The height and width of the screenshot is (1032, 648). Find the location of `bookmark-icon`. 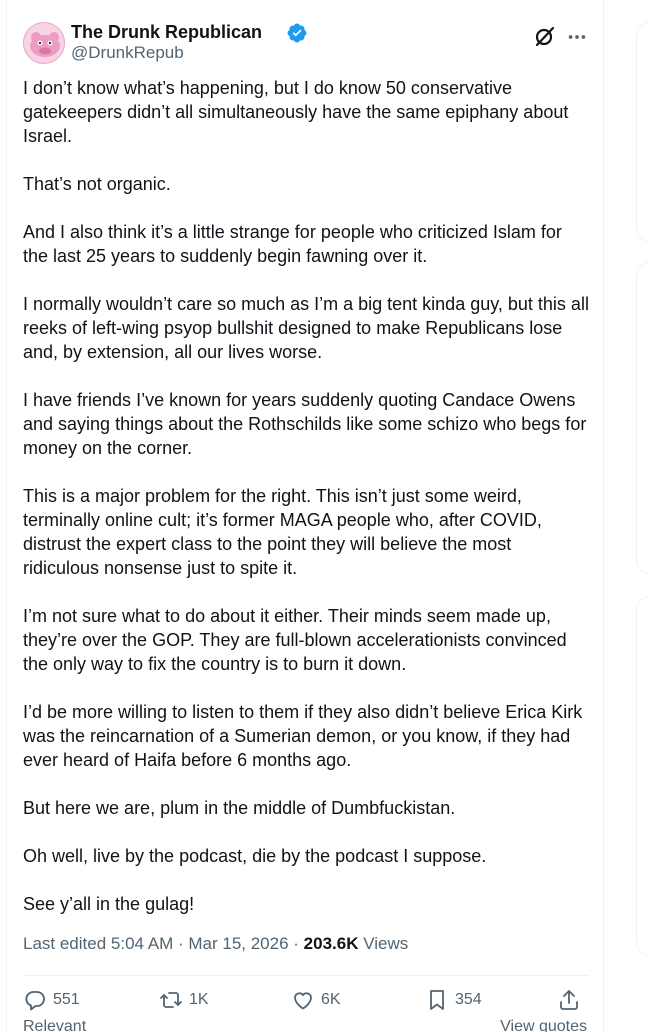

bookmark-icon is located at coordinates (437, 1000).